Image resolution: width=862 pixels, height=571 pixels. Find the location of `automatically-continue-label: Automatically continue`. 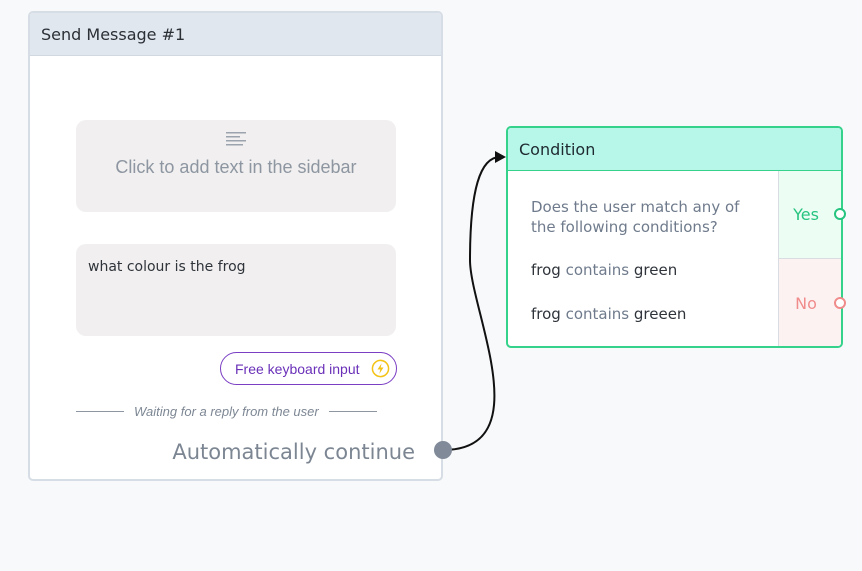

automatically-continue-label: Automatically continue is located at coordinates (293, 452).